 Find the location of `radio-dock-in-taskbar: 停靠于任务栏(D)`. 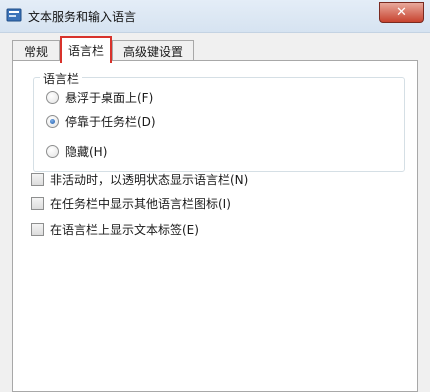

radio-dock-in-taskbar: 停靠于任务栏(D) is located at coordinates (101, 121).